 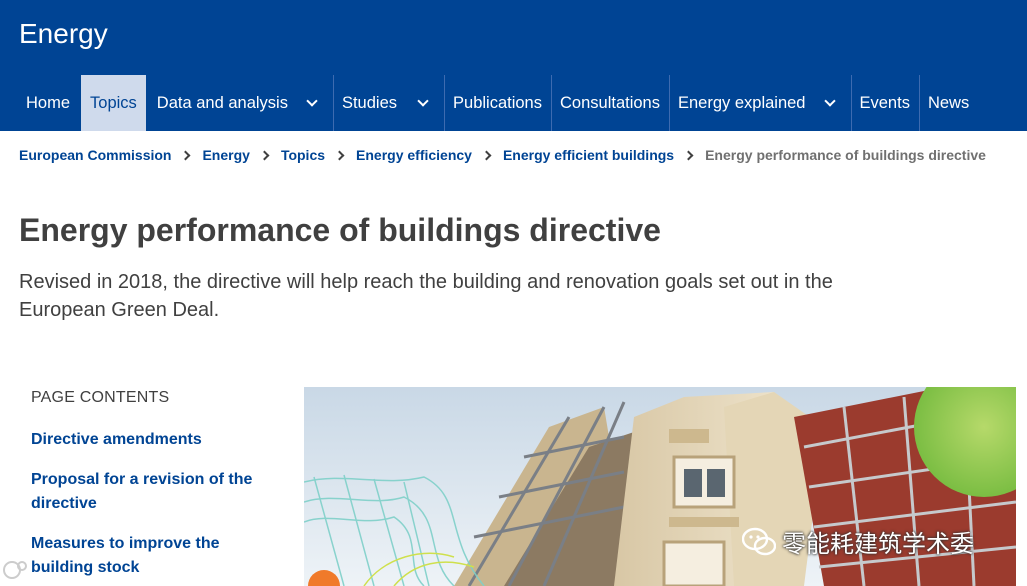 I want to click on nav-data-and-analysis-label: Data and analysis, so click(x=222, y=102).